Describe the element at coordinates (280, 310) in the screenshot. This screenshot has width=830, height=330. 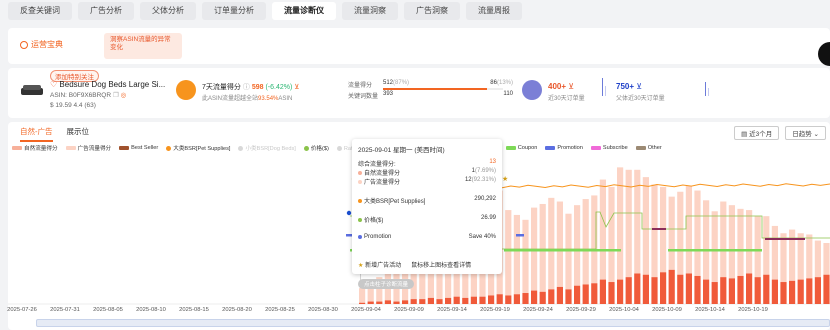
I see `x-tick-label: 2025-08-25` at that location.